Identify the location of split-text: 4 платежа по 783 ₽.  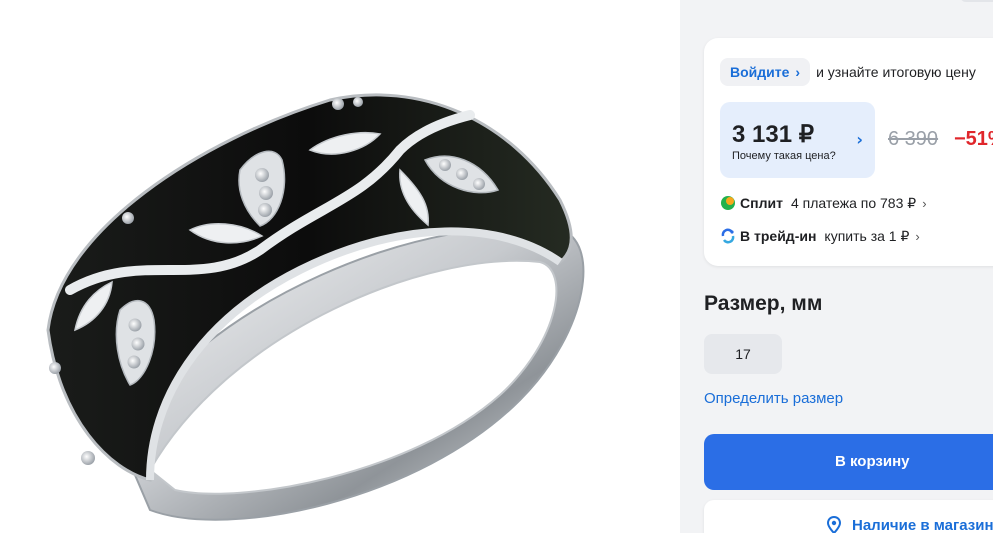
(853, 202).